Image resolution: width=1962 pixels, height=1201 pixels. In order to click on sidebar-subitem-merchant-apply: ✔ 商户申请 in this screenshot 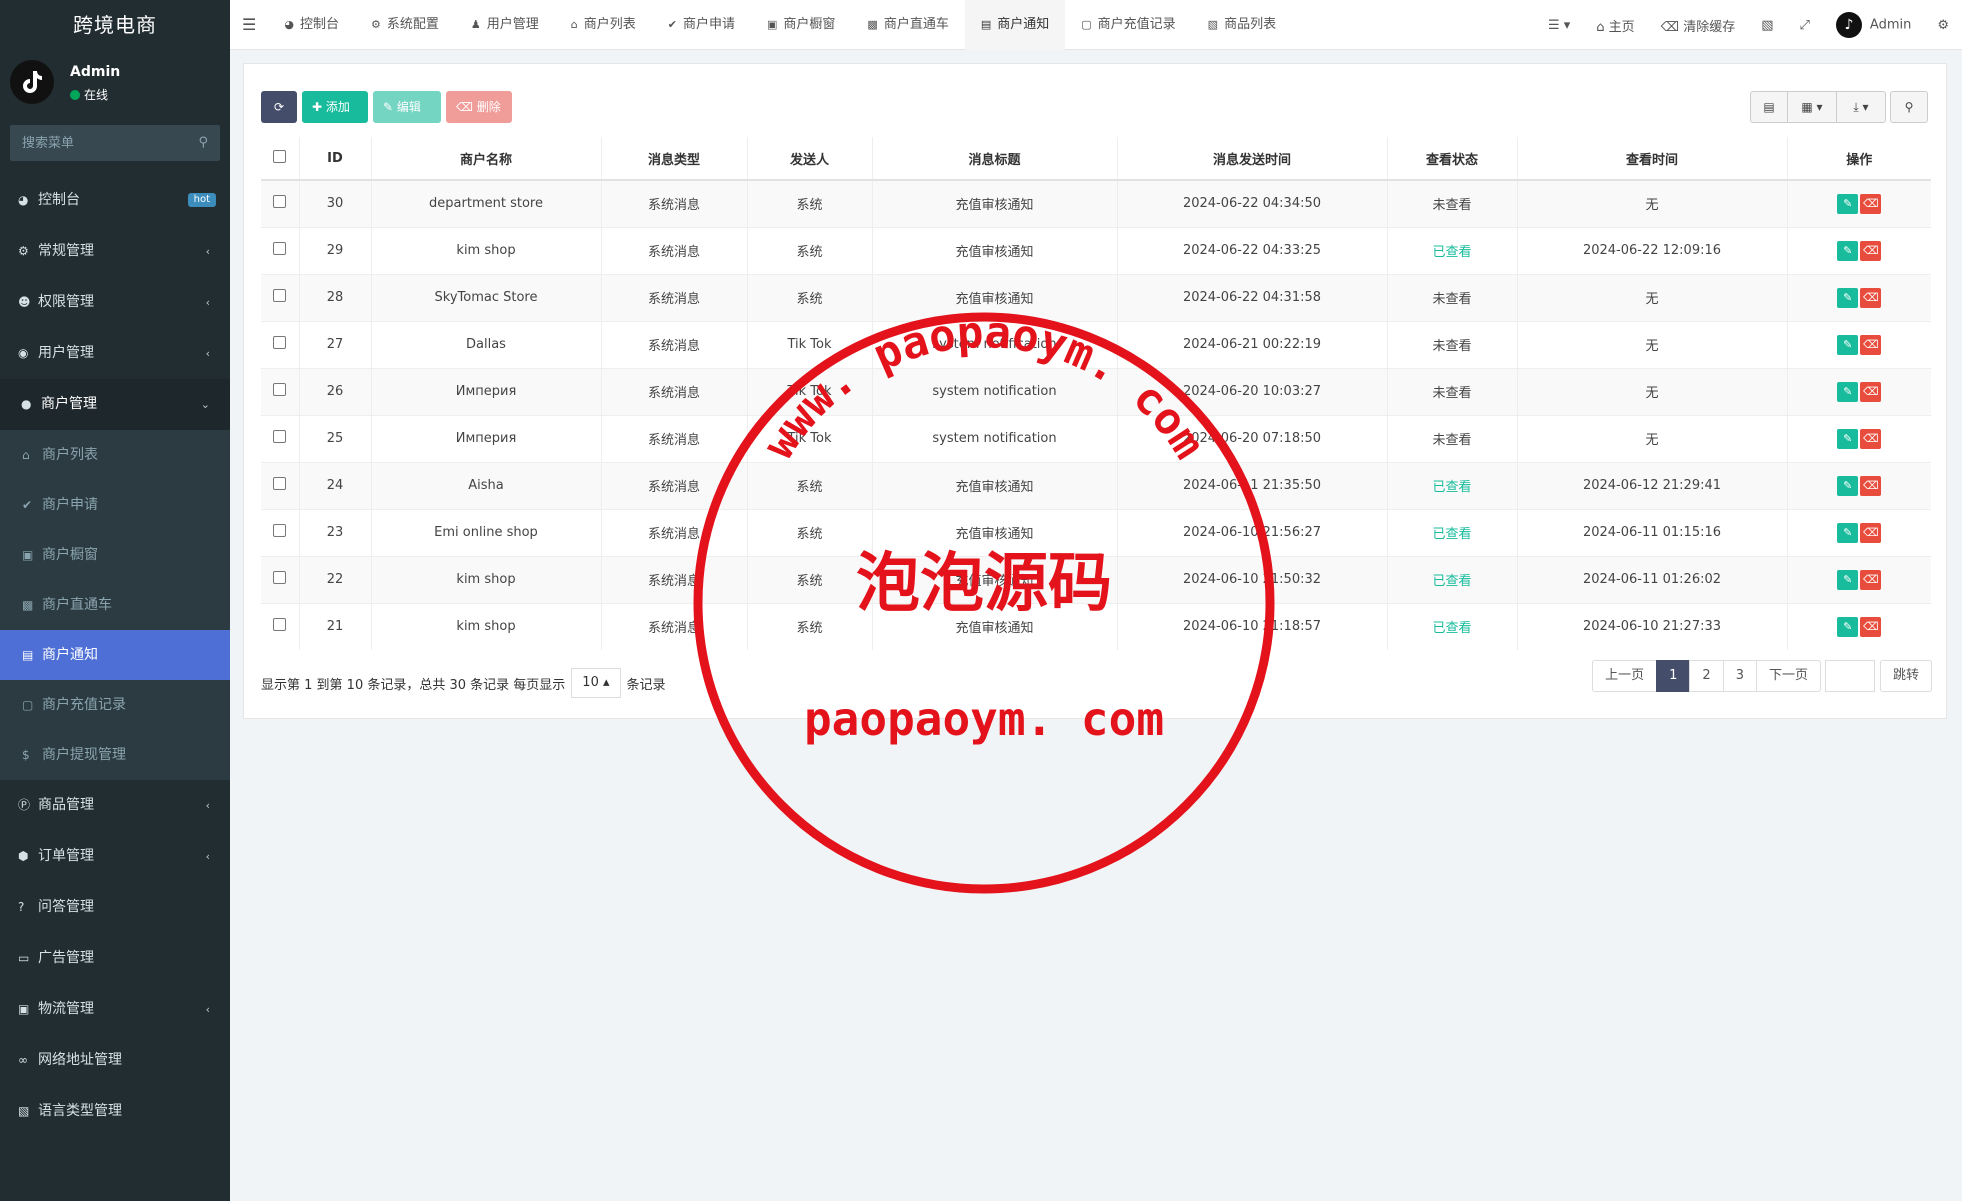, I will do `click(115, 505)`.